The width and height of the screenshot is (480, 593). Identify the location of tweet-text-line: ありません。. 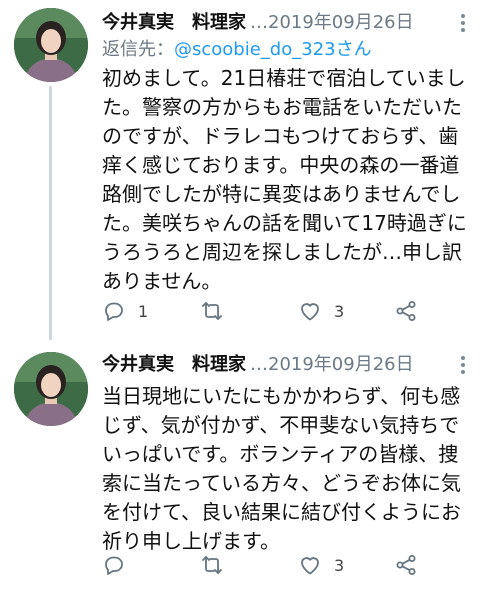
(162, 281).